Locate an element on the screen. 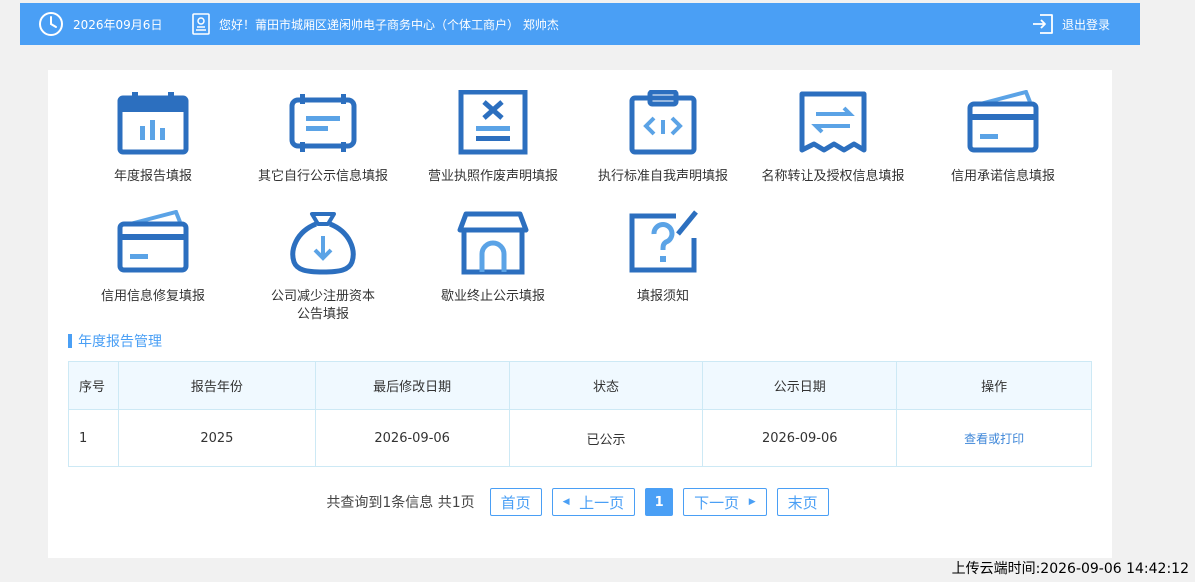  logout-button: 退出登录 is located at coordinates (1071, 24).